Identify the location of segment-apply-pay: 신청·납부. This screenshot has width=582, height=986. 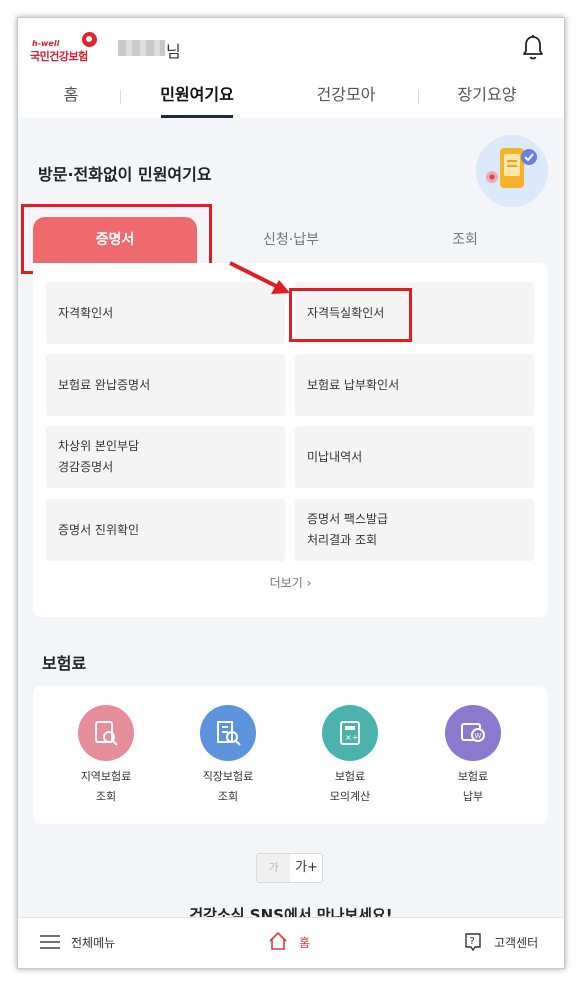
(291, 240).